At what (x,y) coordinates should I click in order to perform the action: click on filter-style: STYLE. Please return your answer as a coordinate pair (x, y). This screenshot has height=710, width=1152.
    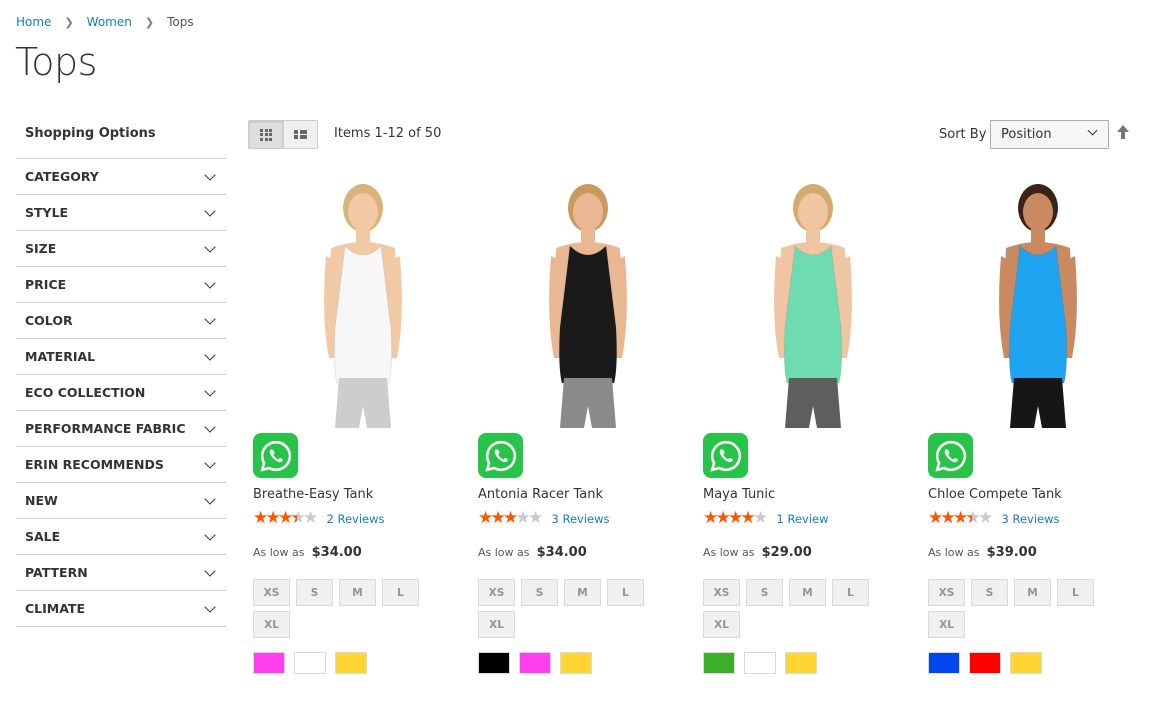
    Looking at the image, I should click on (121, 213).